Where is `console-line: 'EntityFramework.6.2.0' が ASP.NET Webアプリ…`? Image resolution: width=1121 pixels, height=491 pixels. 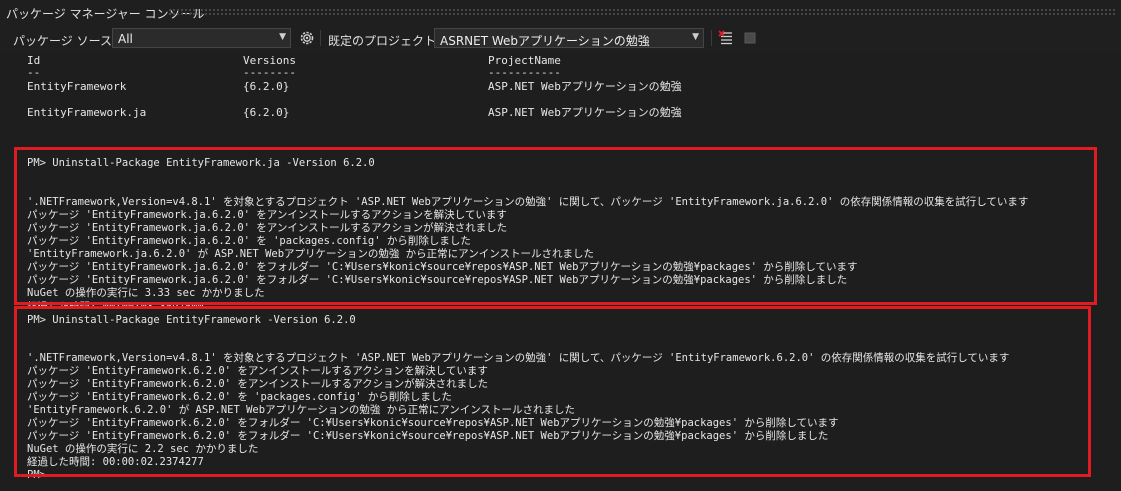 console-line: 'EntityFramework.6.2.0' が ASP.NET Webアプリ… is located at coordinates (301, 410).